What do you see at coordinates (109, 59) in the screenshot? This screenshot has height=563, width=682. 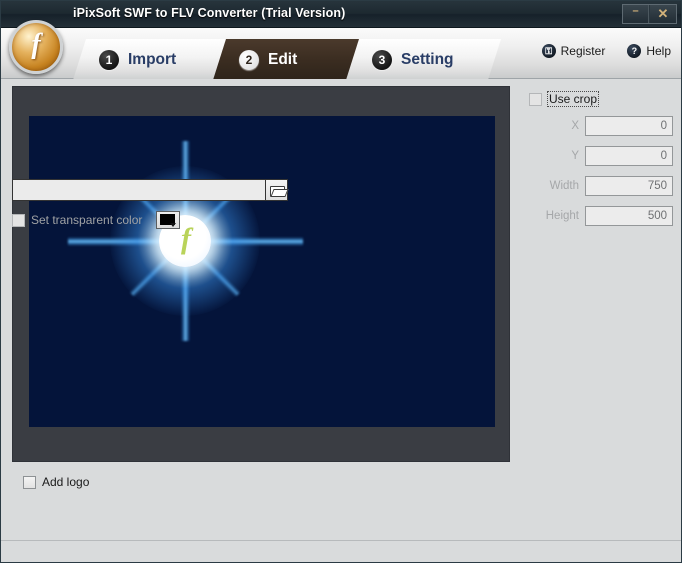 I see `tab-import-number: 1` at bounding box center [109, 59].